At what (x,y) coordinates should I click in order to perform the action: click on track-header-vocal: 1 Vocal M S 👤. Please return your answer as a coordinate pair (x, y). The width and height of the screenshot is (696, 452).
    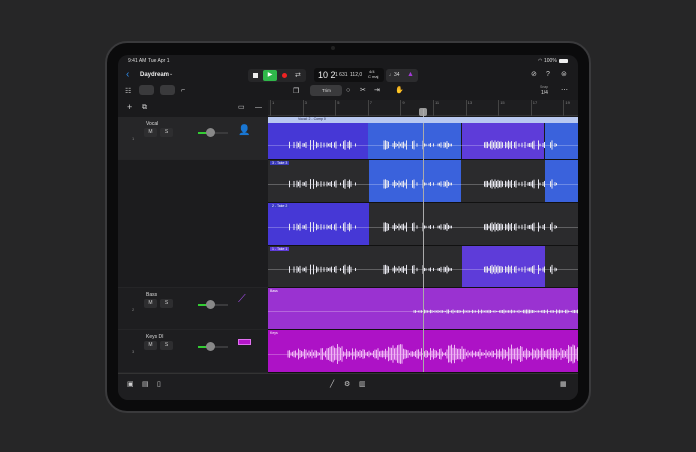
    Looking at the image, I should click on (193, 138).